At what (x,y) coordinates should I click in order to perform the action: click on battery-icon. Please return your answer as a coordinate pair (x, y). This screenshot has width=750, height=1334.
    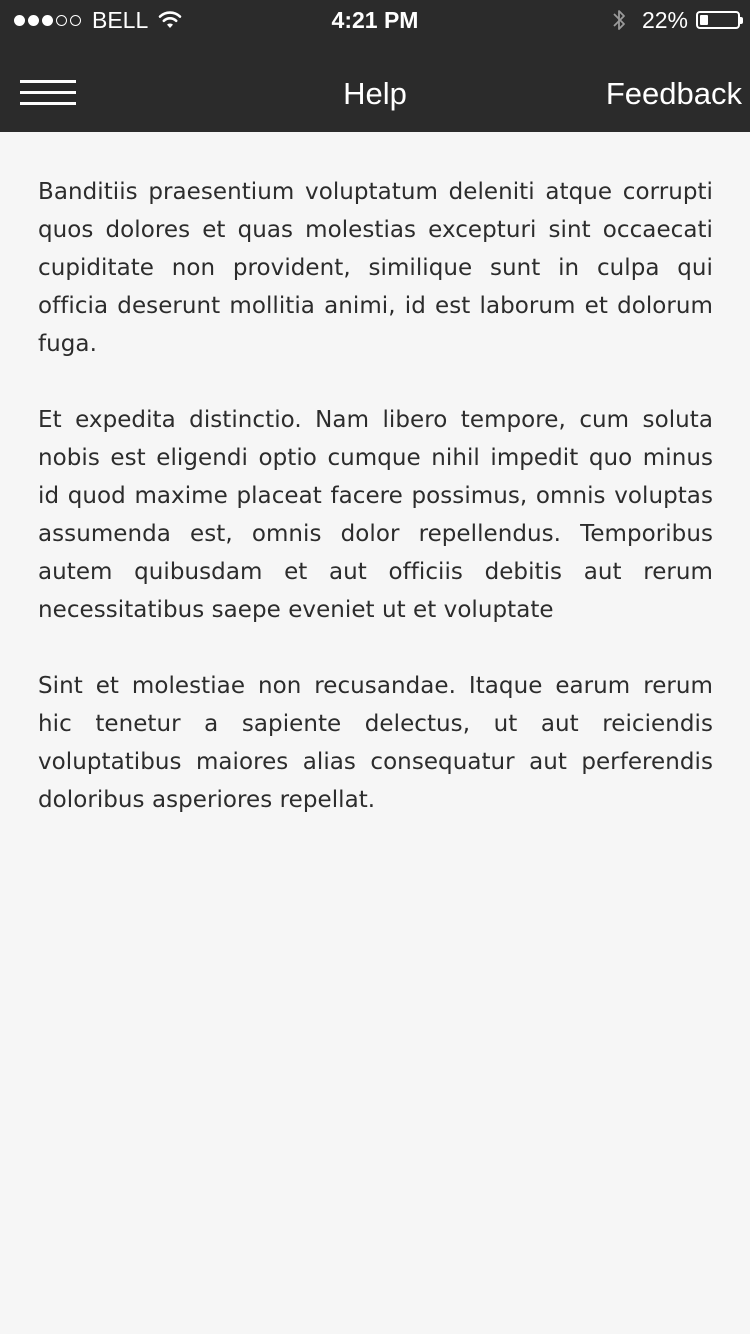
    Looking at the image, I should click on (719, 20).